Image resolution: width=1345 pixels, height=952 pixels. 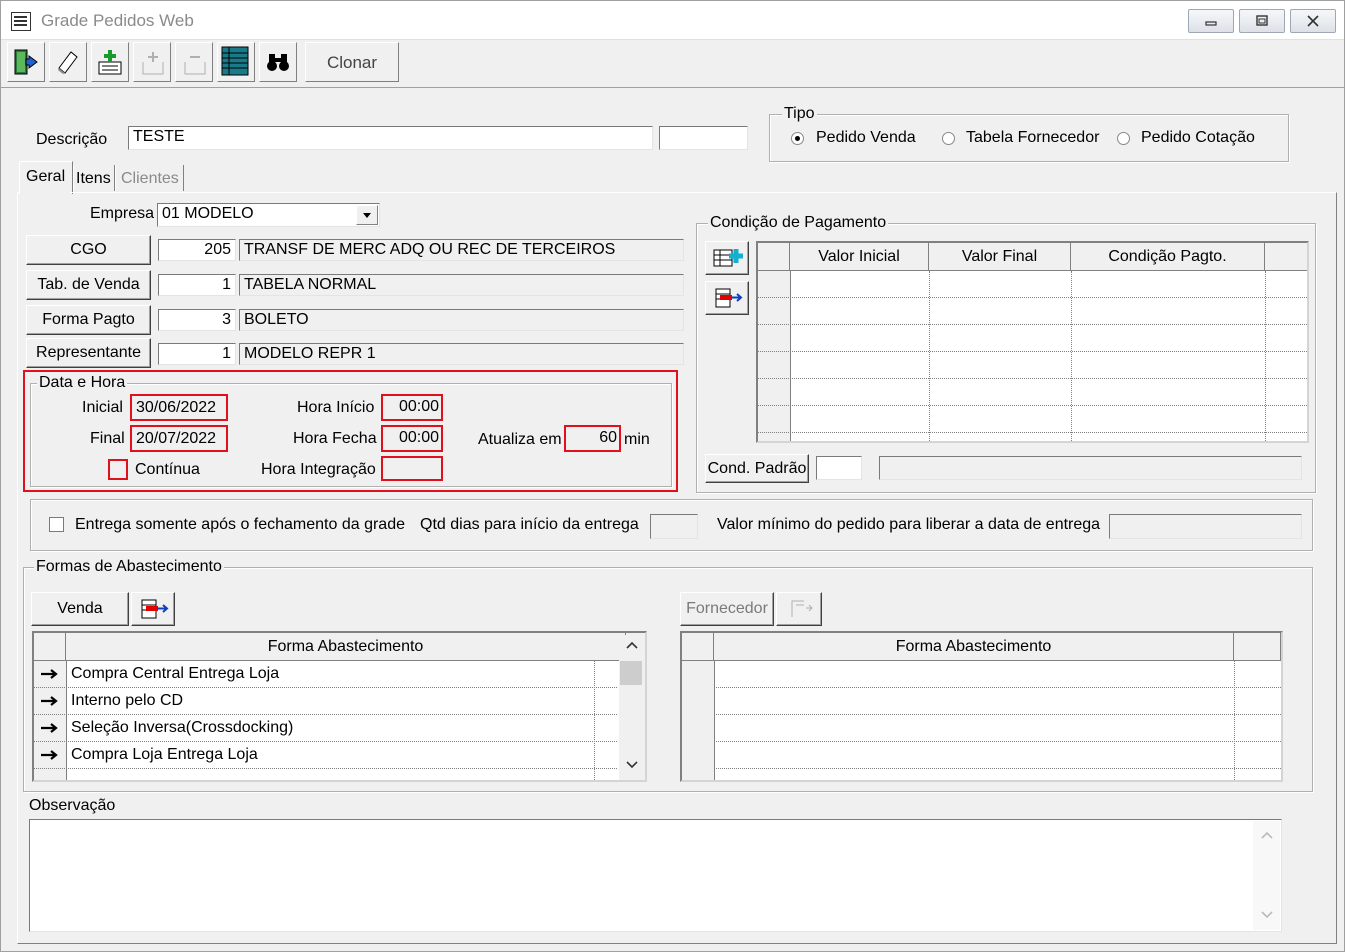 What do you see at coordinates (1032, 138) in the screenshot?
I see `radio-tabela-fornecedor-label: Tabela Fornecedor` at bounding box center [1032, 138].